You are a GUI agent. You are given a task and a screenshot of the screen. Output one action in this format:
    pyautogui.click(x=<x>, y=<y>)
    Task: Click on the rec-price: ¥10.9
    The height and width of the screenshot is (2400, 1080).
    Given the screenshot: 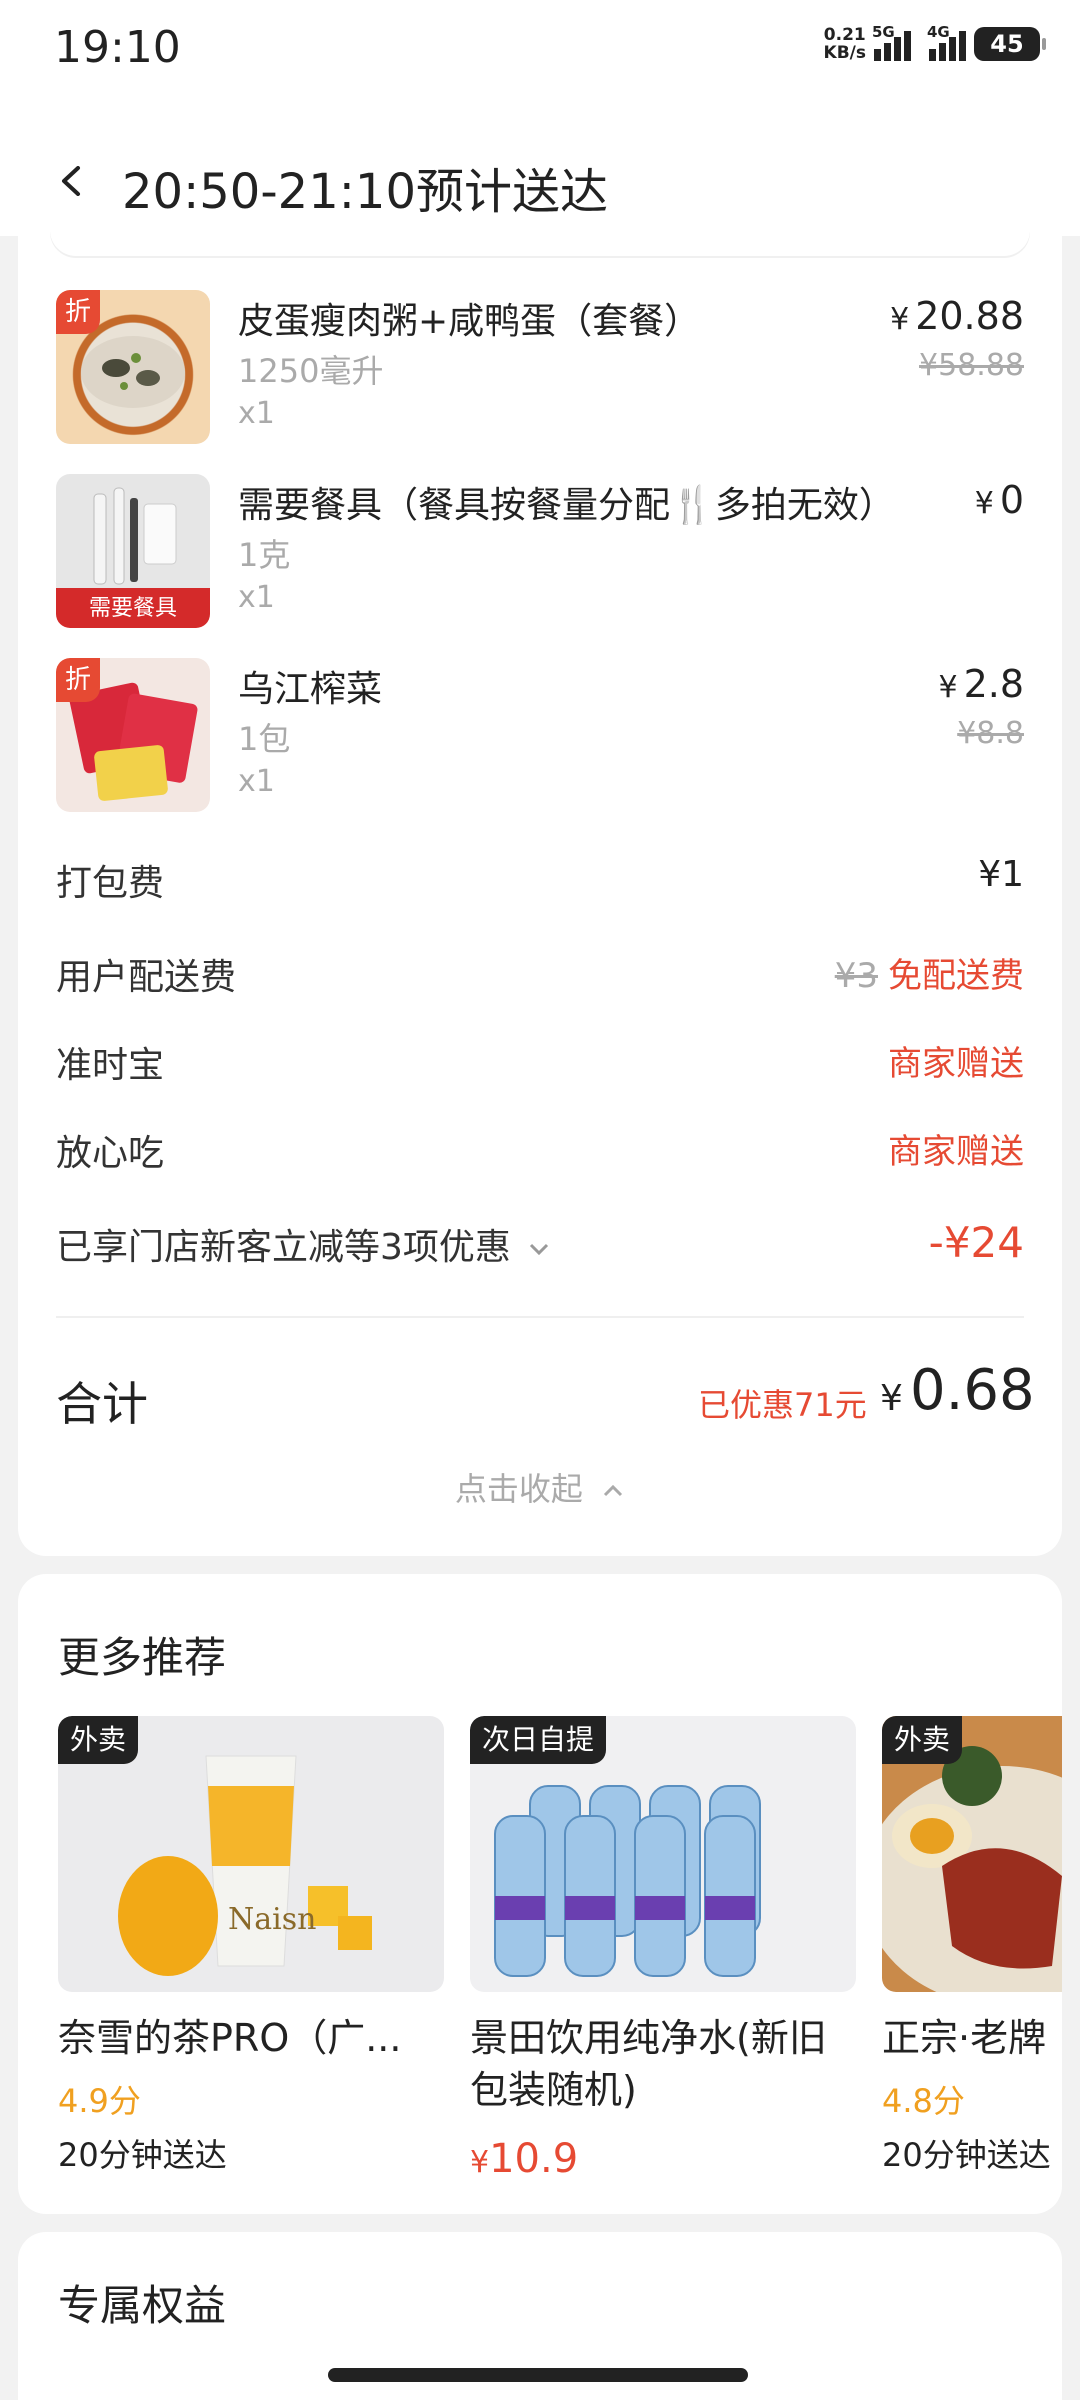 What is the action you would take?
    pyautogui.click(x=524, y=2159)
    